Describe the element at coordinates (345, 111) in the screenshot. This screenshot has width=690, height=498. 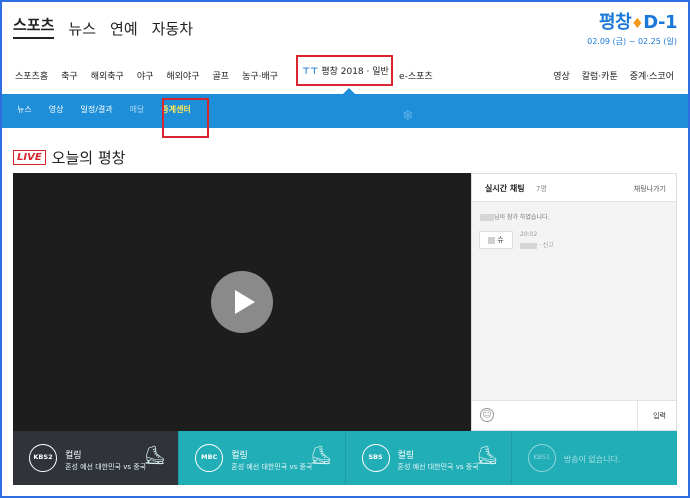
I see `pyeongchang-menu-bar: 뉴스 영상 일정/결과 메달 중계센터 ❄` at that location.